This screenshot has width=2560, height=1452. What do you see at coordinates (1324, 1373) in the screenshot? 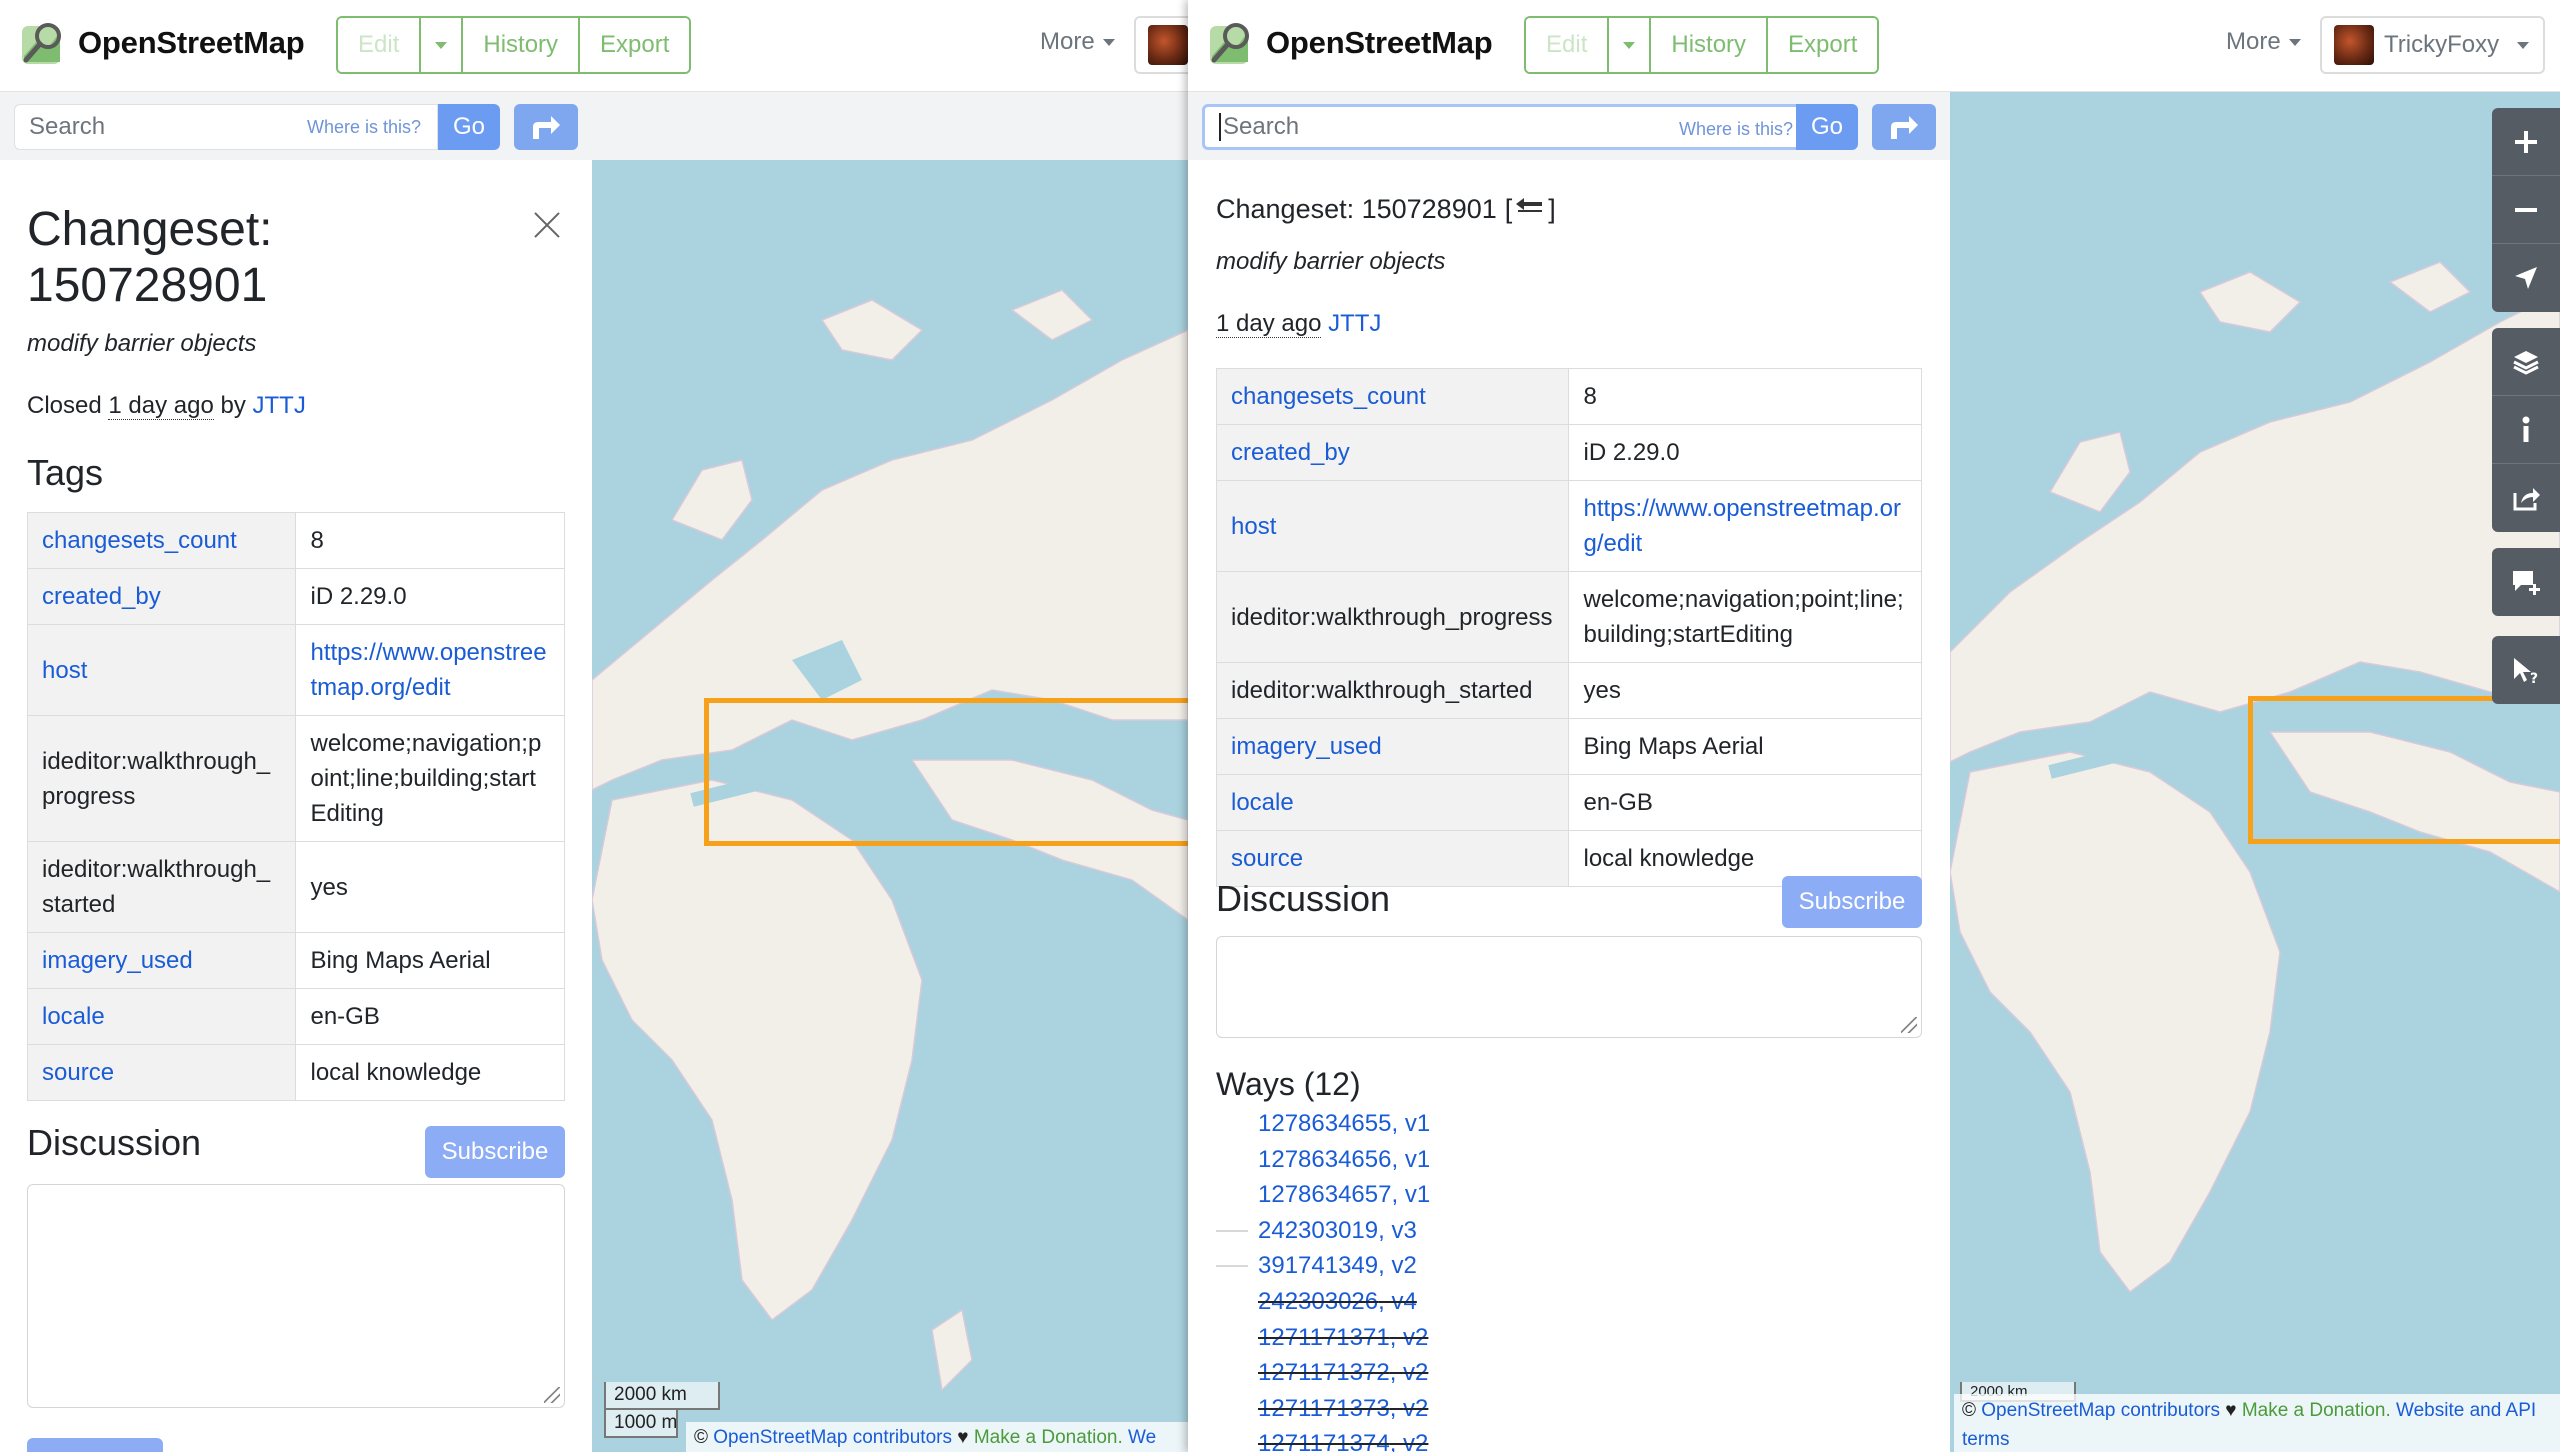
I see `way-id-link: 1271171372` at bounding box center [1324, 1373].